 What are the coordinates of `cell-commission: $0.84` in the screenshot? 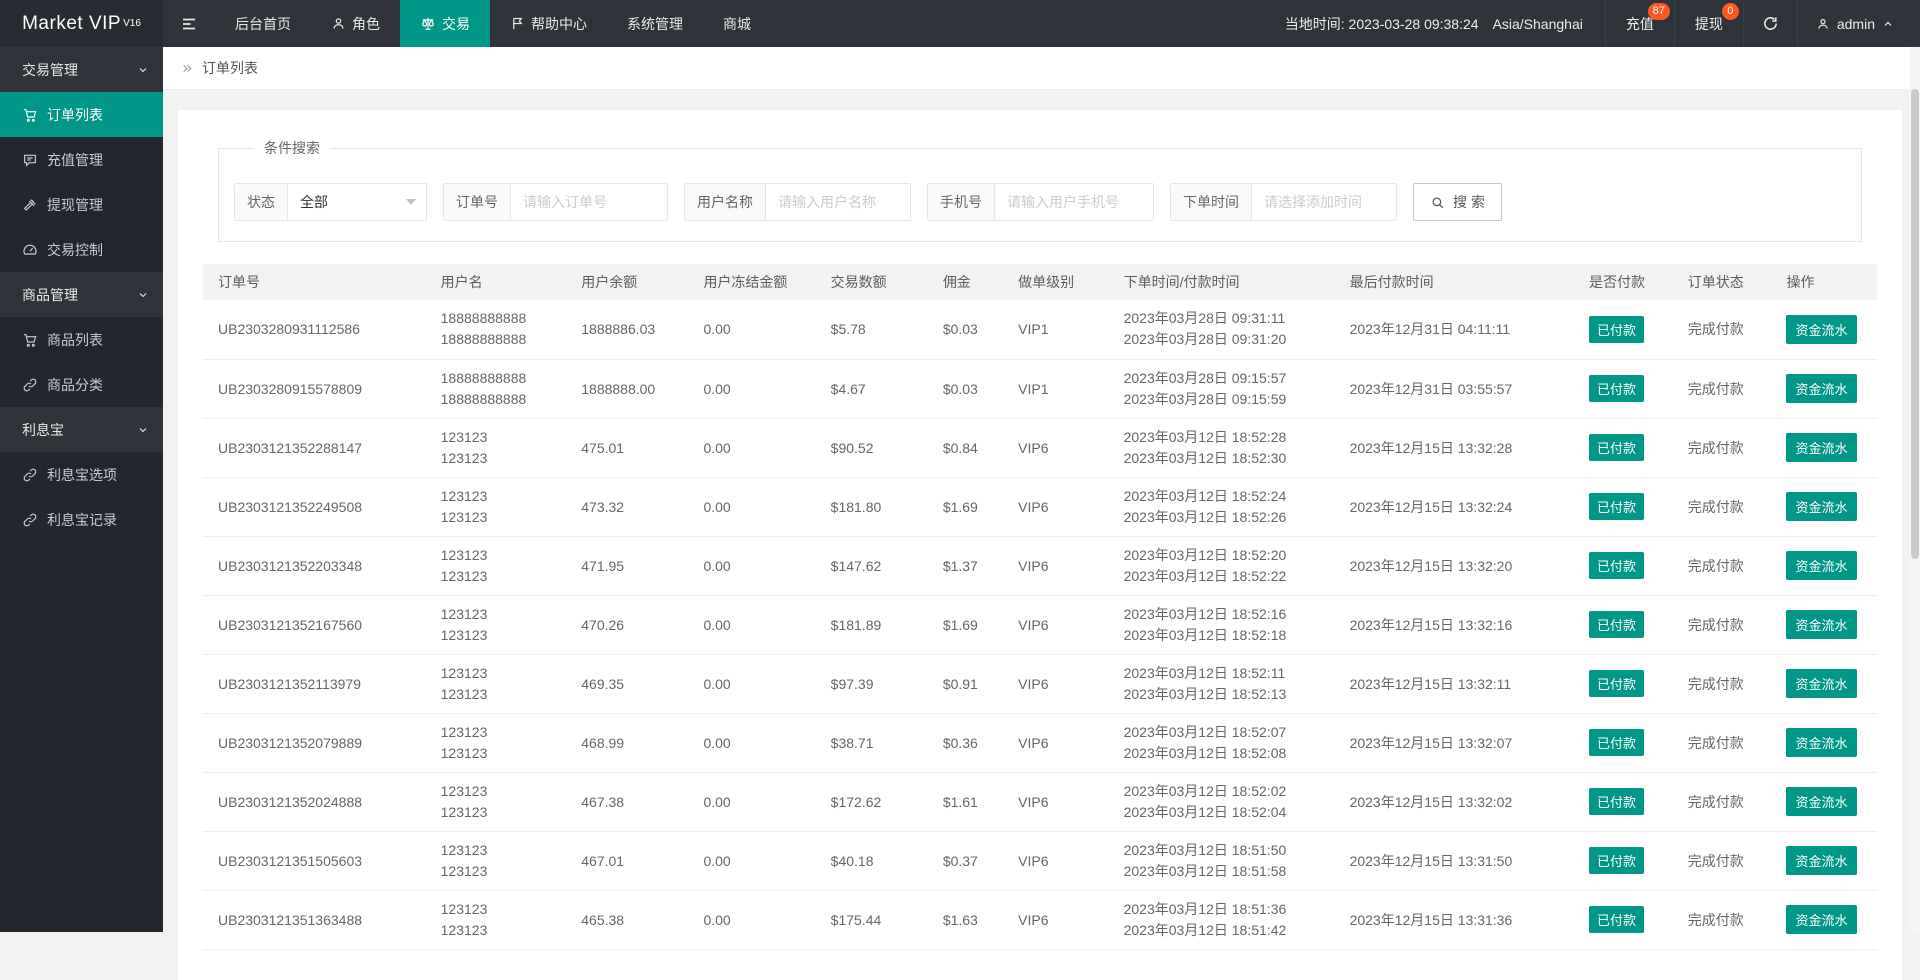 It's located at (965, 447).